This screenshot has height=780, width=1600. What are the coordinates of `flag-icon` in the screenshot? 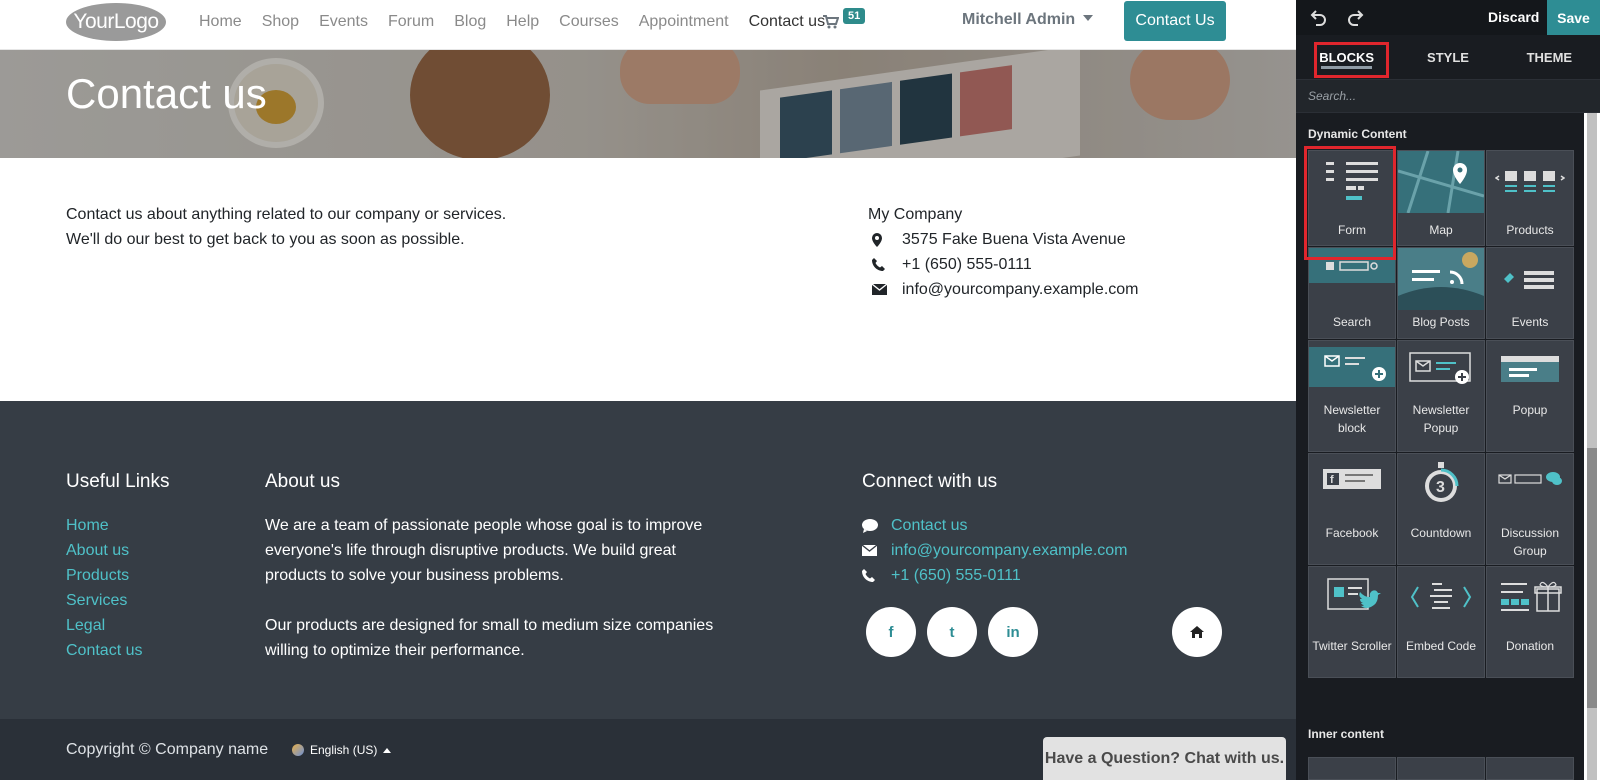 It's located at (298, 750).